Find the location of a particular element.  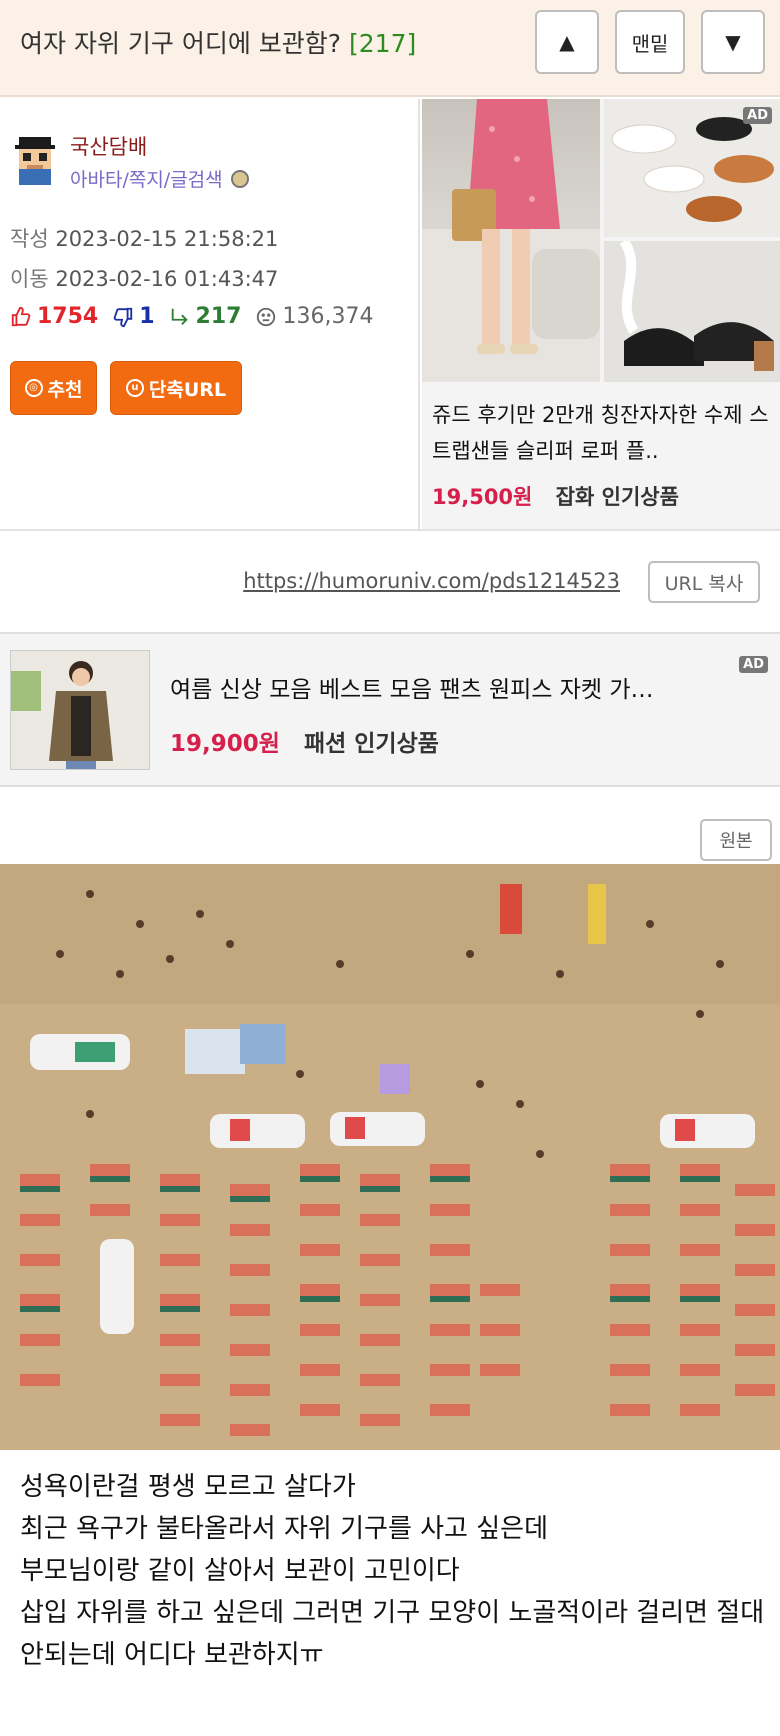

post-body-line: 부모님이랑 같이 살아서 보관이 고민이다 is located at coordinates (240, 1571).